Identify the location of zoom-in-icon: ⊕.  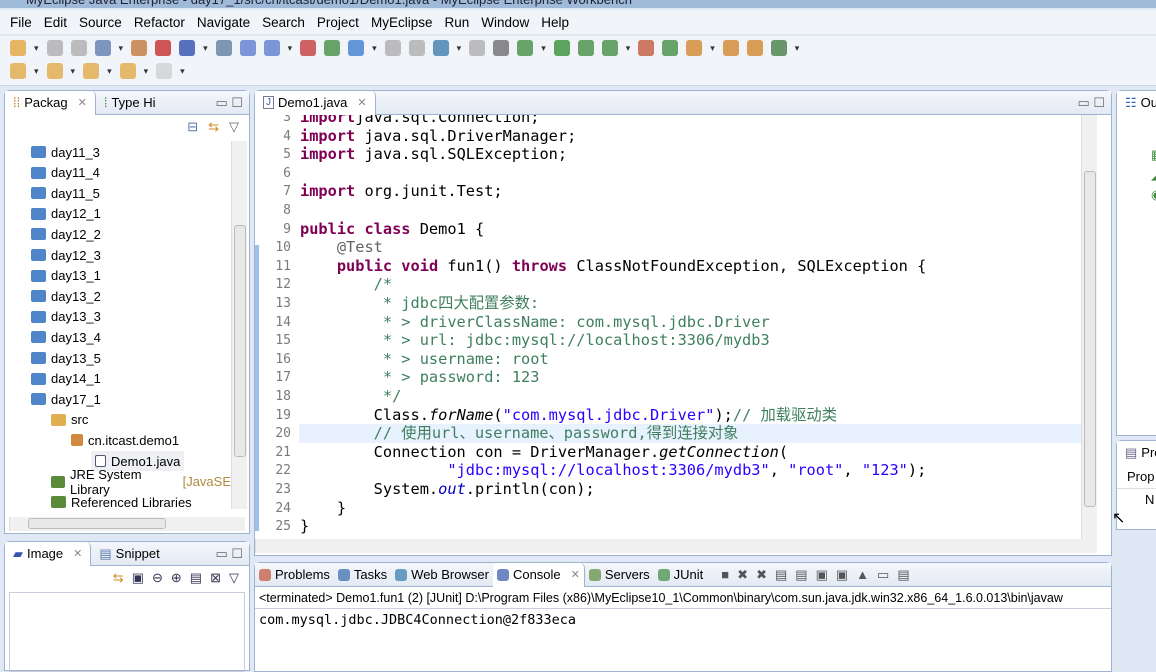
(176, 578).